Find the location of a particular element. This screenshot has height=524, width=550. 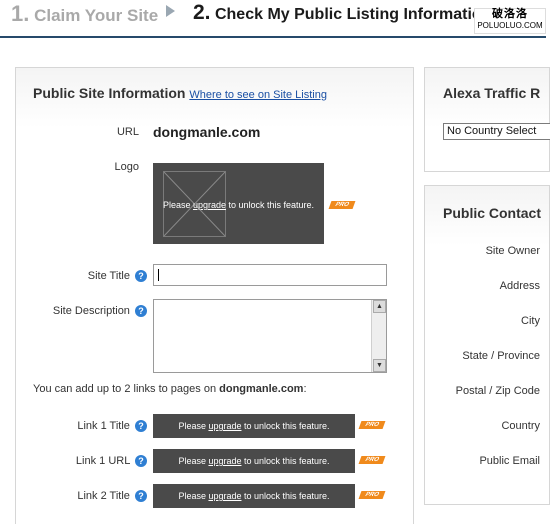

contact-label-address: Address is located at coordinates (519, 286).